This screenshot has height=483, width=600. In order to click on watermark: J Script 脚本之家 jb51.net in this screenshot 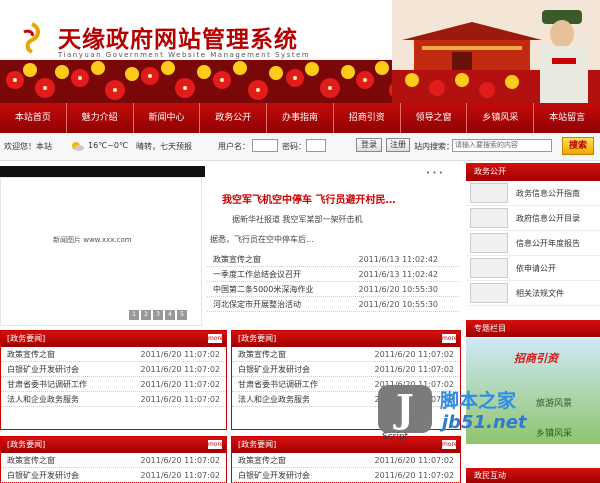, I will do `click(489, 415)`.